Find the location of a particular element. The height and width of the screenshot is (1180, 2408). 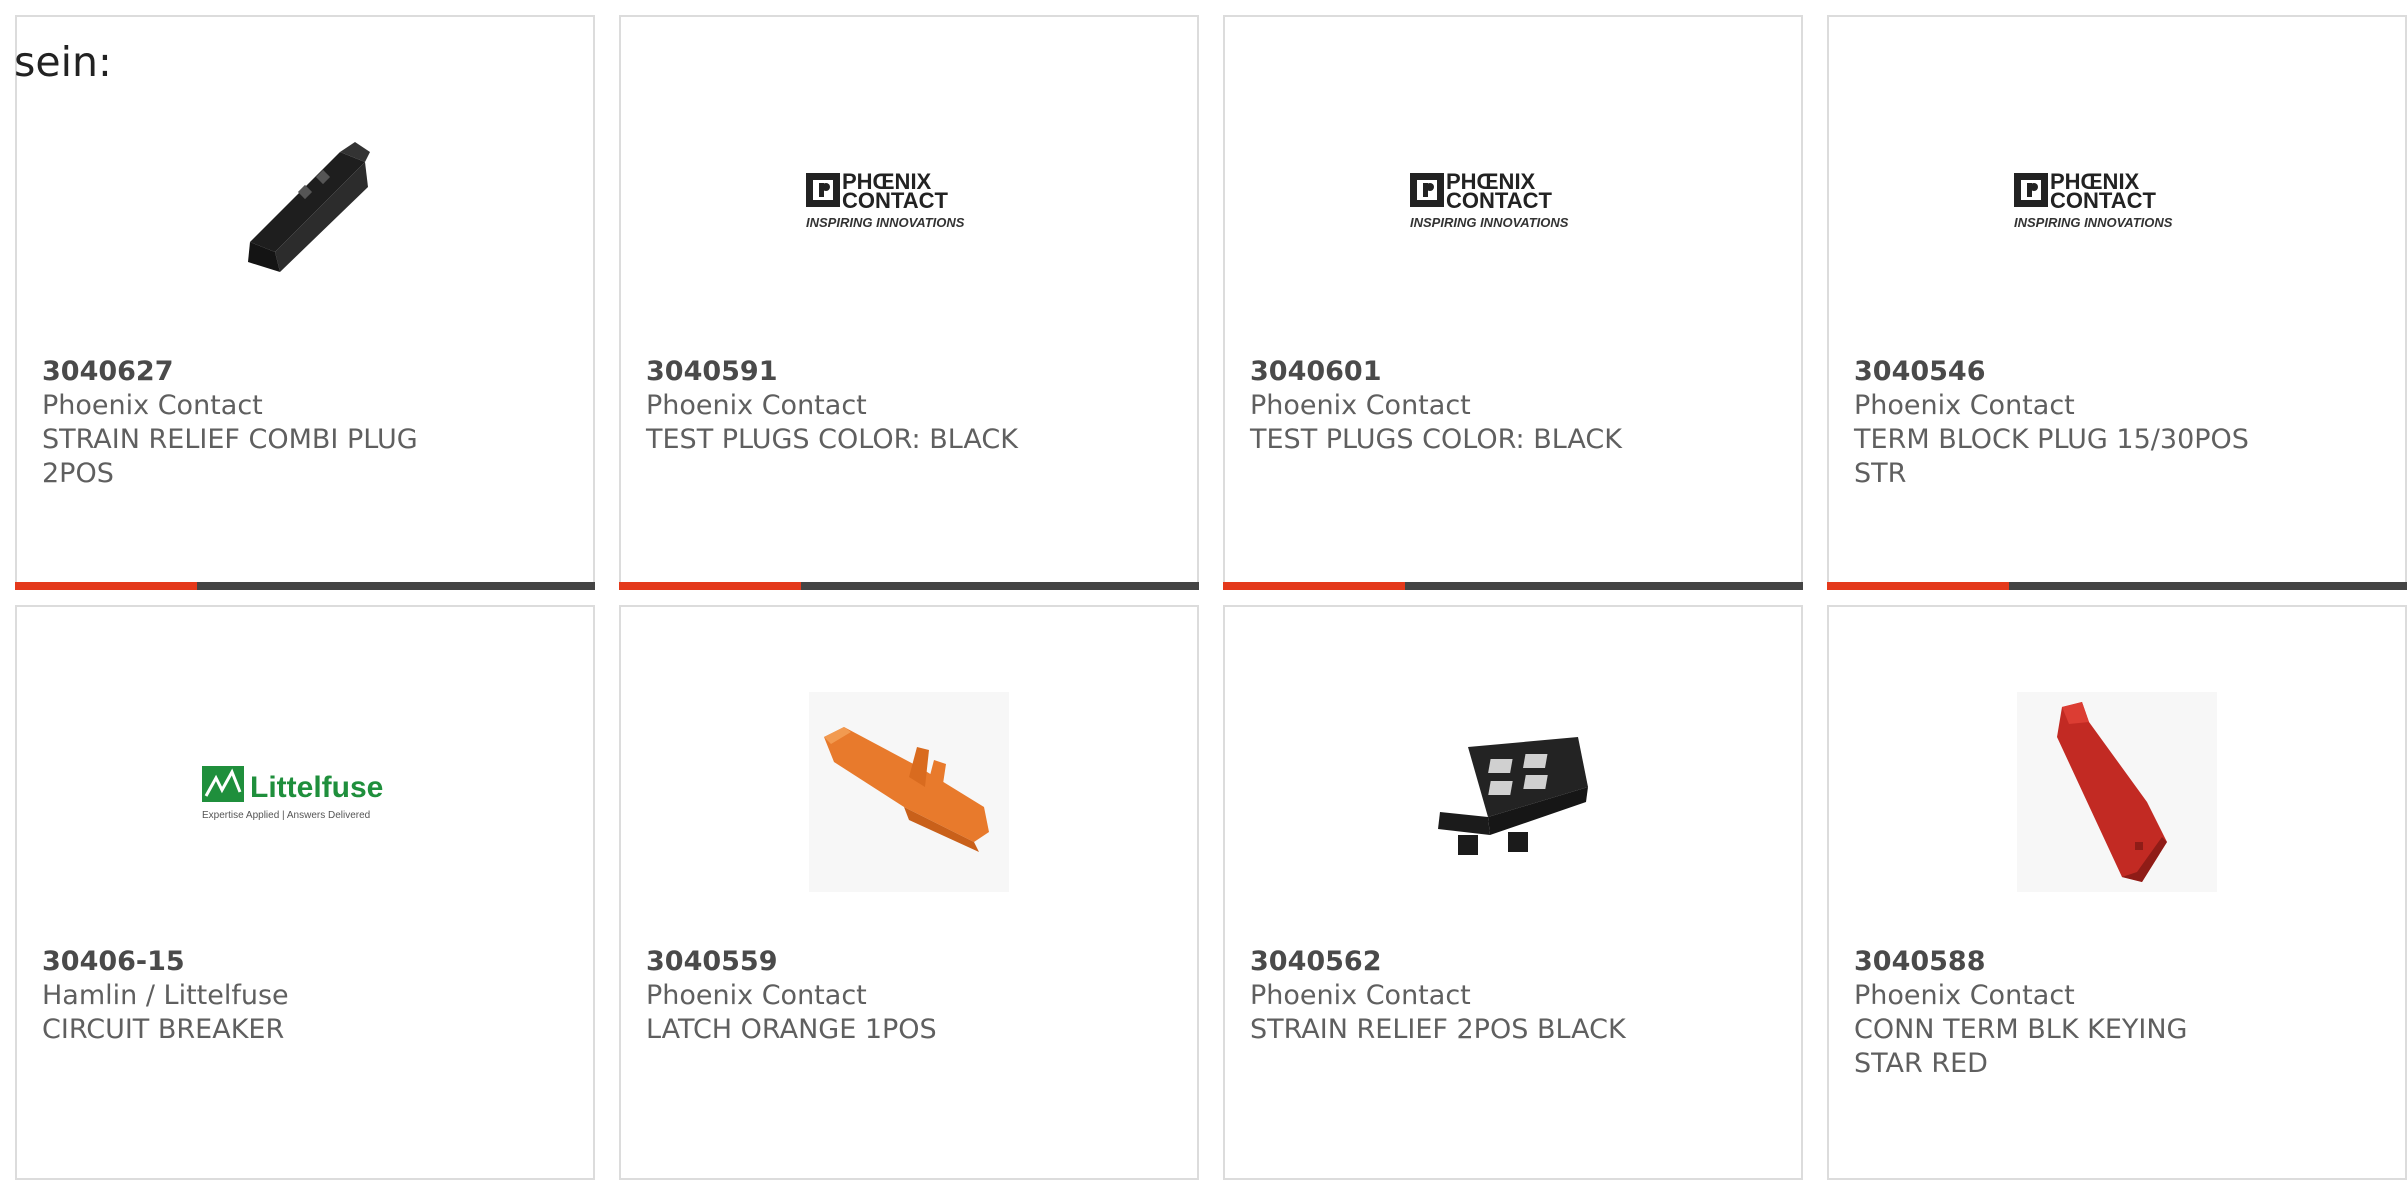

description: STRAIN RELIEF COMBI PLUG 2POS is located at coordinates (230, 456).